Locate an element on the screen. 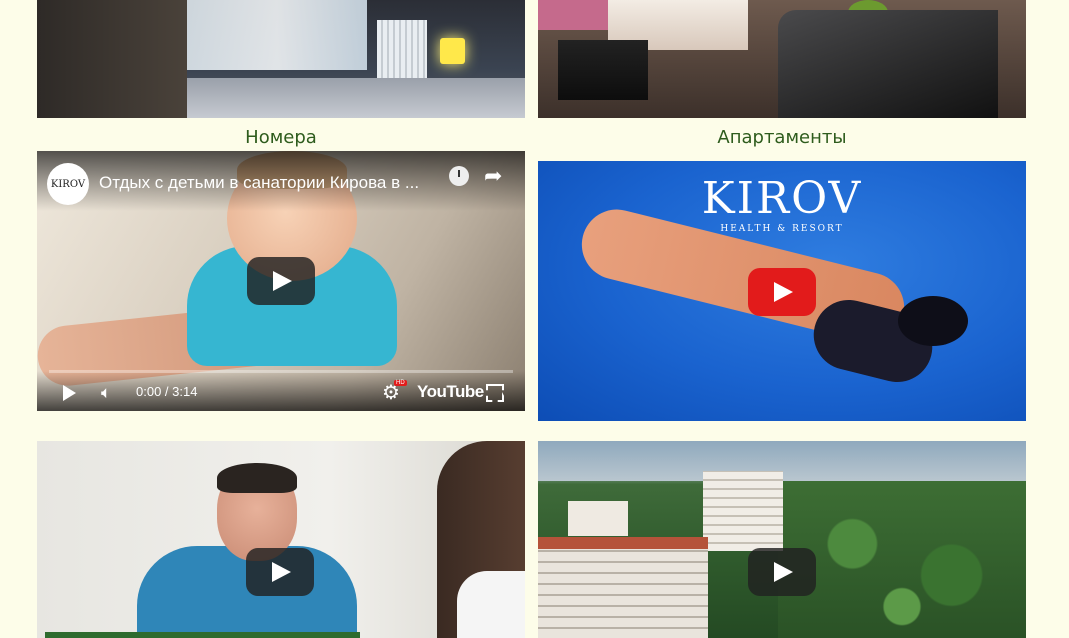 Image resolution: width=1069 pixels, height=638 pixels. watch-later-icon is located at coordinates (459, 176).